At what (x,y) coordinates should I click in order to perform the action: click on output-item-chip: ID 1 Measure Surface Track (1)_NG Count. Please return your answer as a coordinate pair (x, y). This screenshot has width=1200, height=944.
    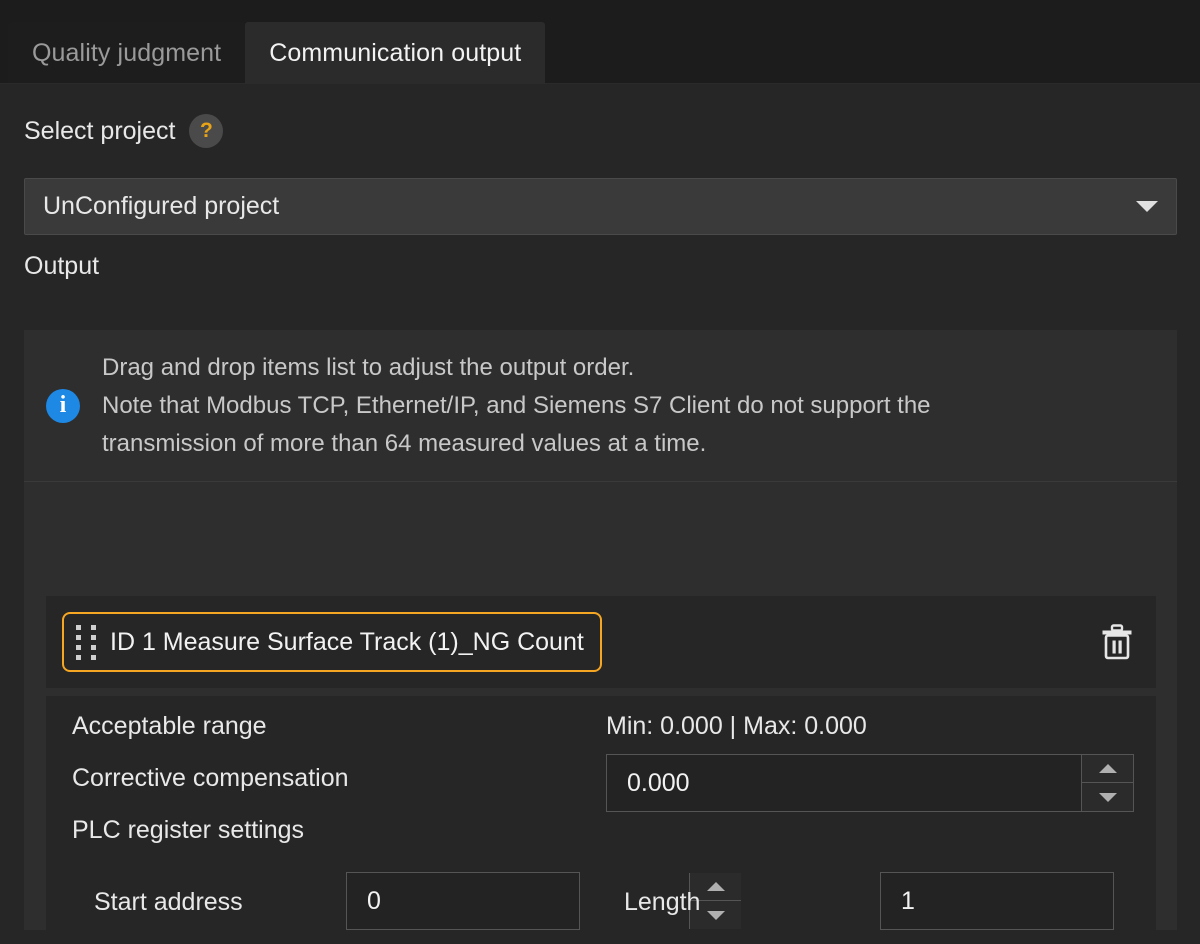
    Looking at the image, I should click on (332, 642).